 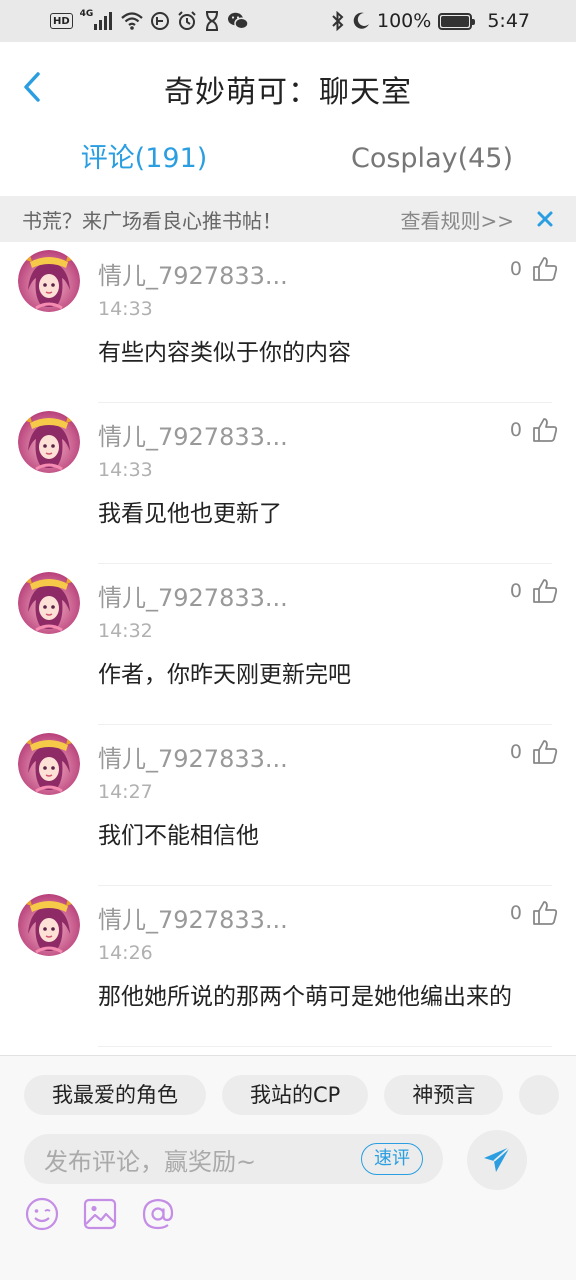 I want to click on comment-input: 发布评论，赢奖励~ 速评, so click(x=233, y=1159).